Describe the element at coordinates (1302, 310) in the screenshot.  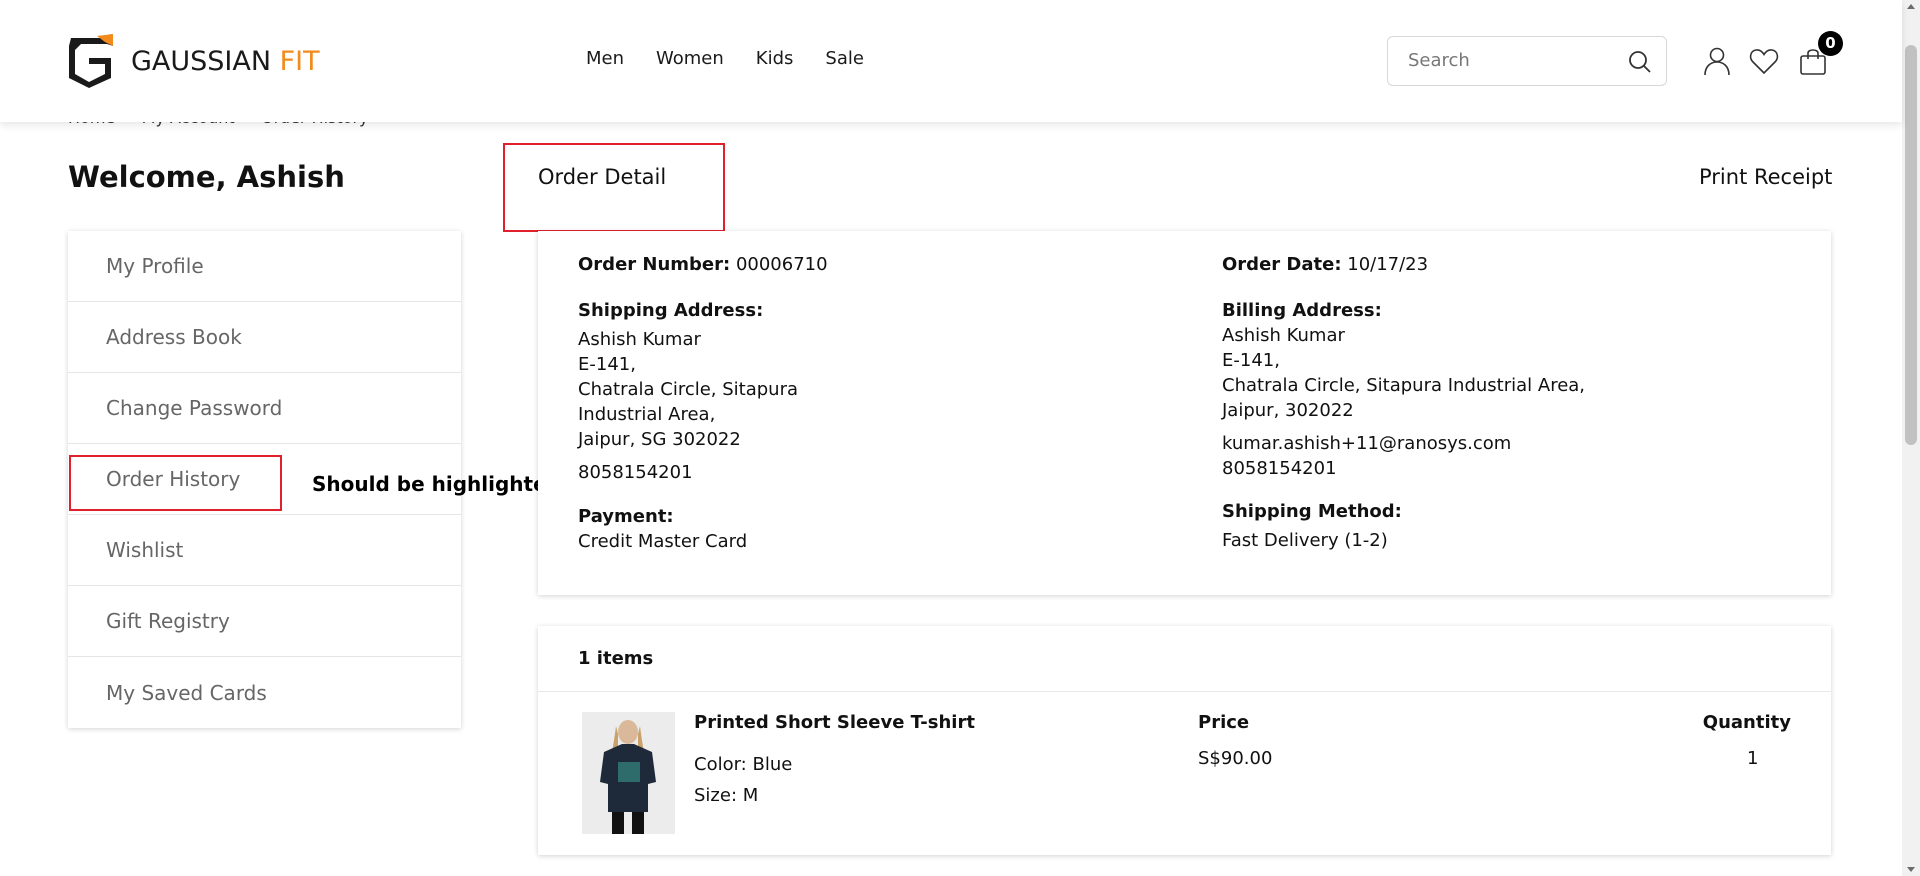
I see `billing-address-label: Billing Address:` at that location.